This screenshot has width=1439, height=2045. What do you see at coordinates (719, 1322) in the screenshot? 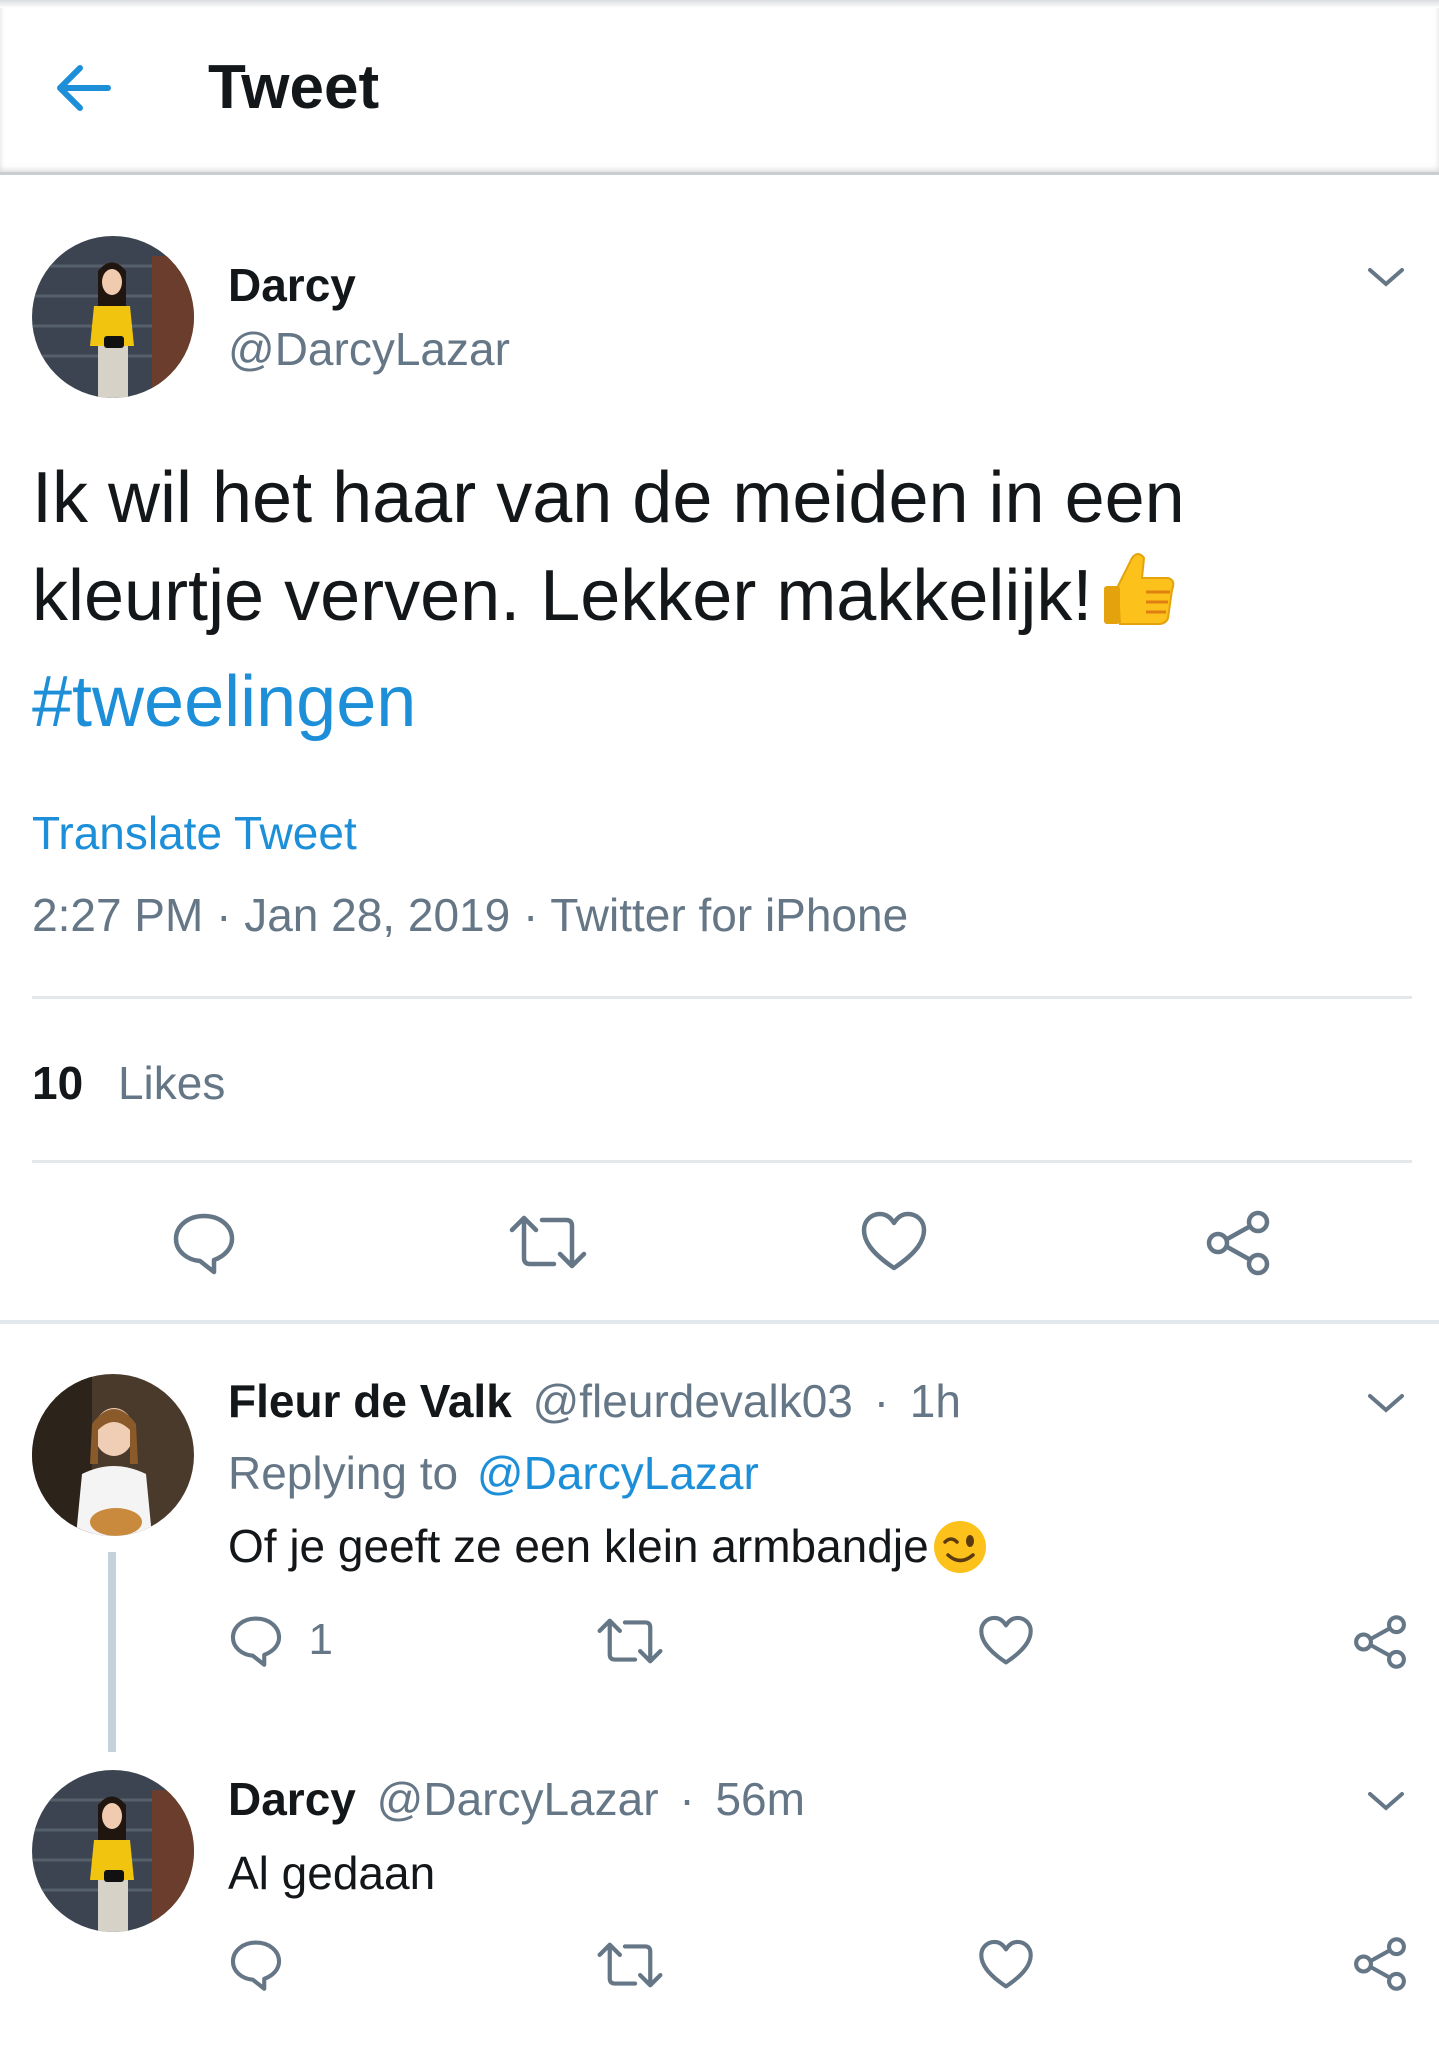
I see `section-divider` at bounding box center [719, 1322].